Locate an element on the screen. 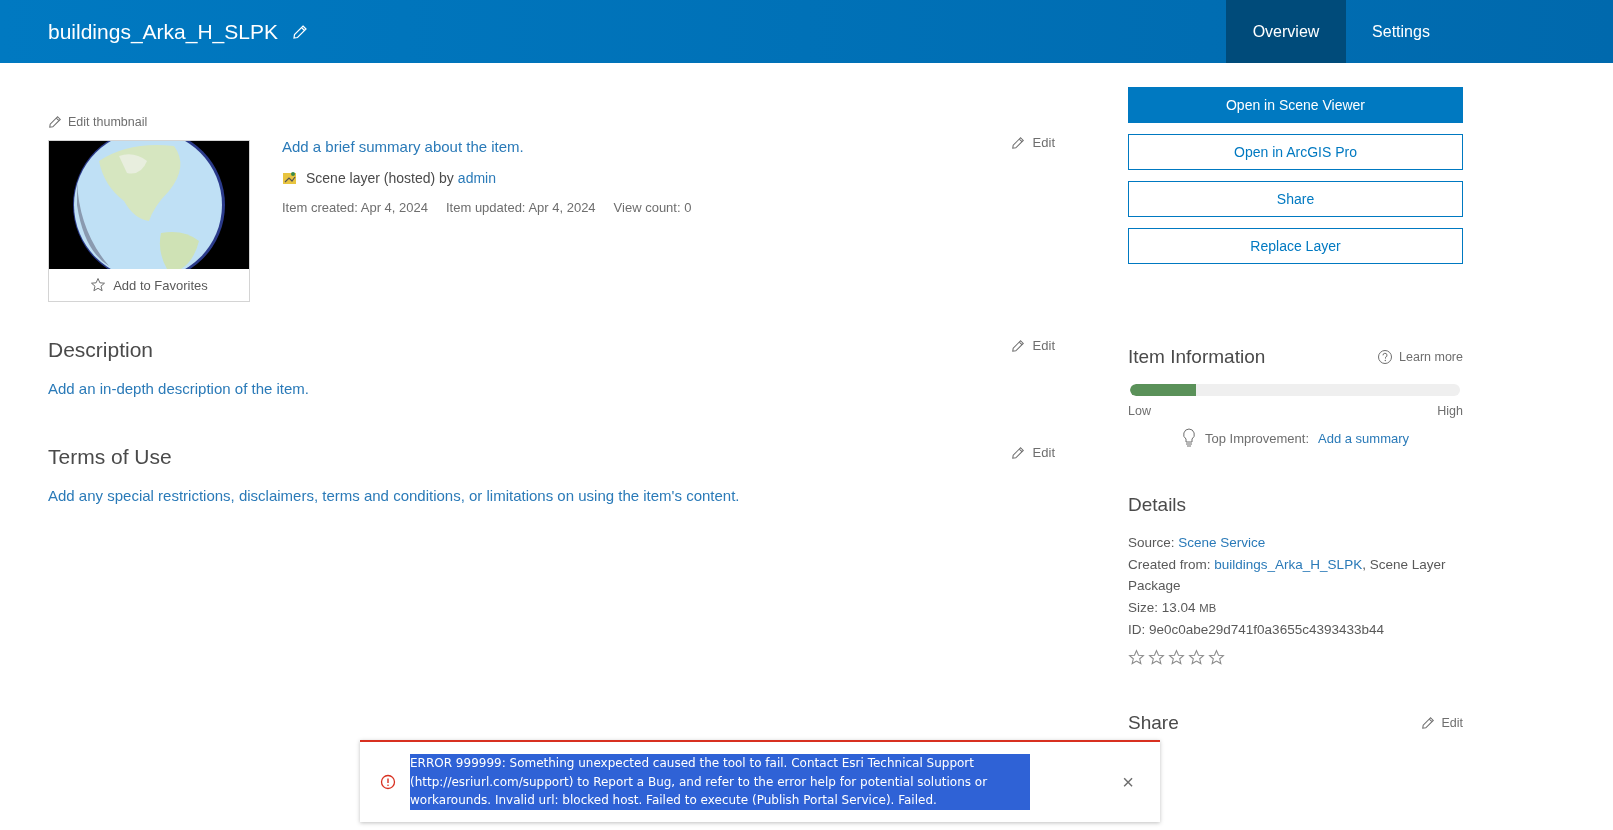 The width and height of the screenshot is (1613, 830). meta-text: Item updated: Apr 4, 2024 is located at coordinates (521, 207).